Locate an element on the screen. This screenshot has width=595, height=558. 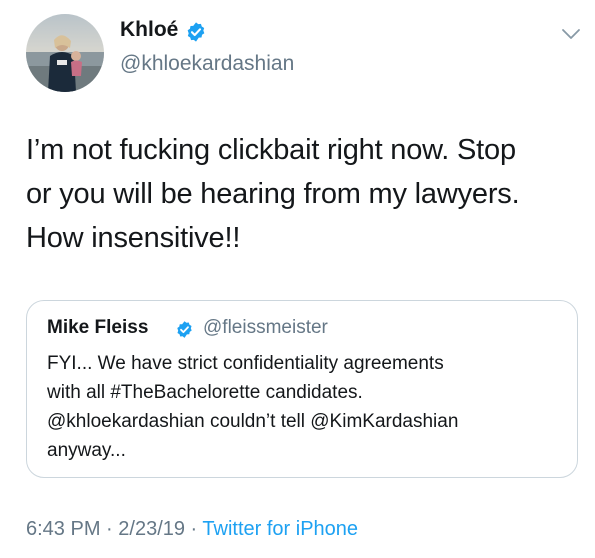
tweet-source-link: Twitter for iPhone is located at coordinates (280, 529).